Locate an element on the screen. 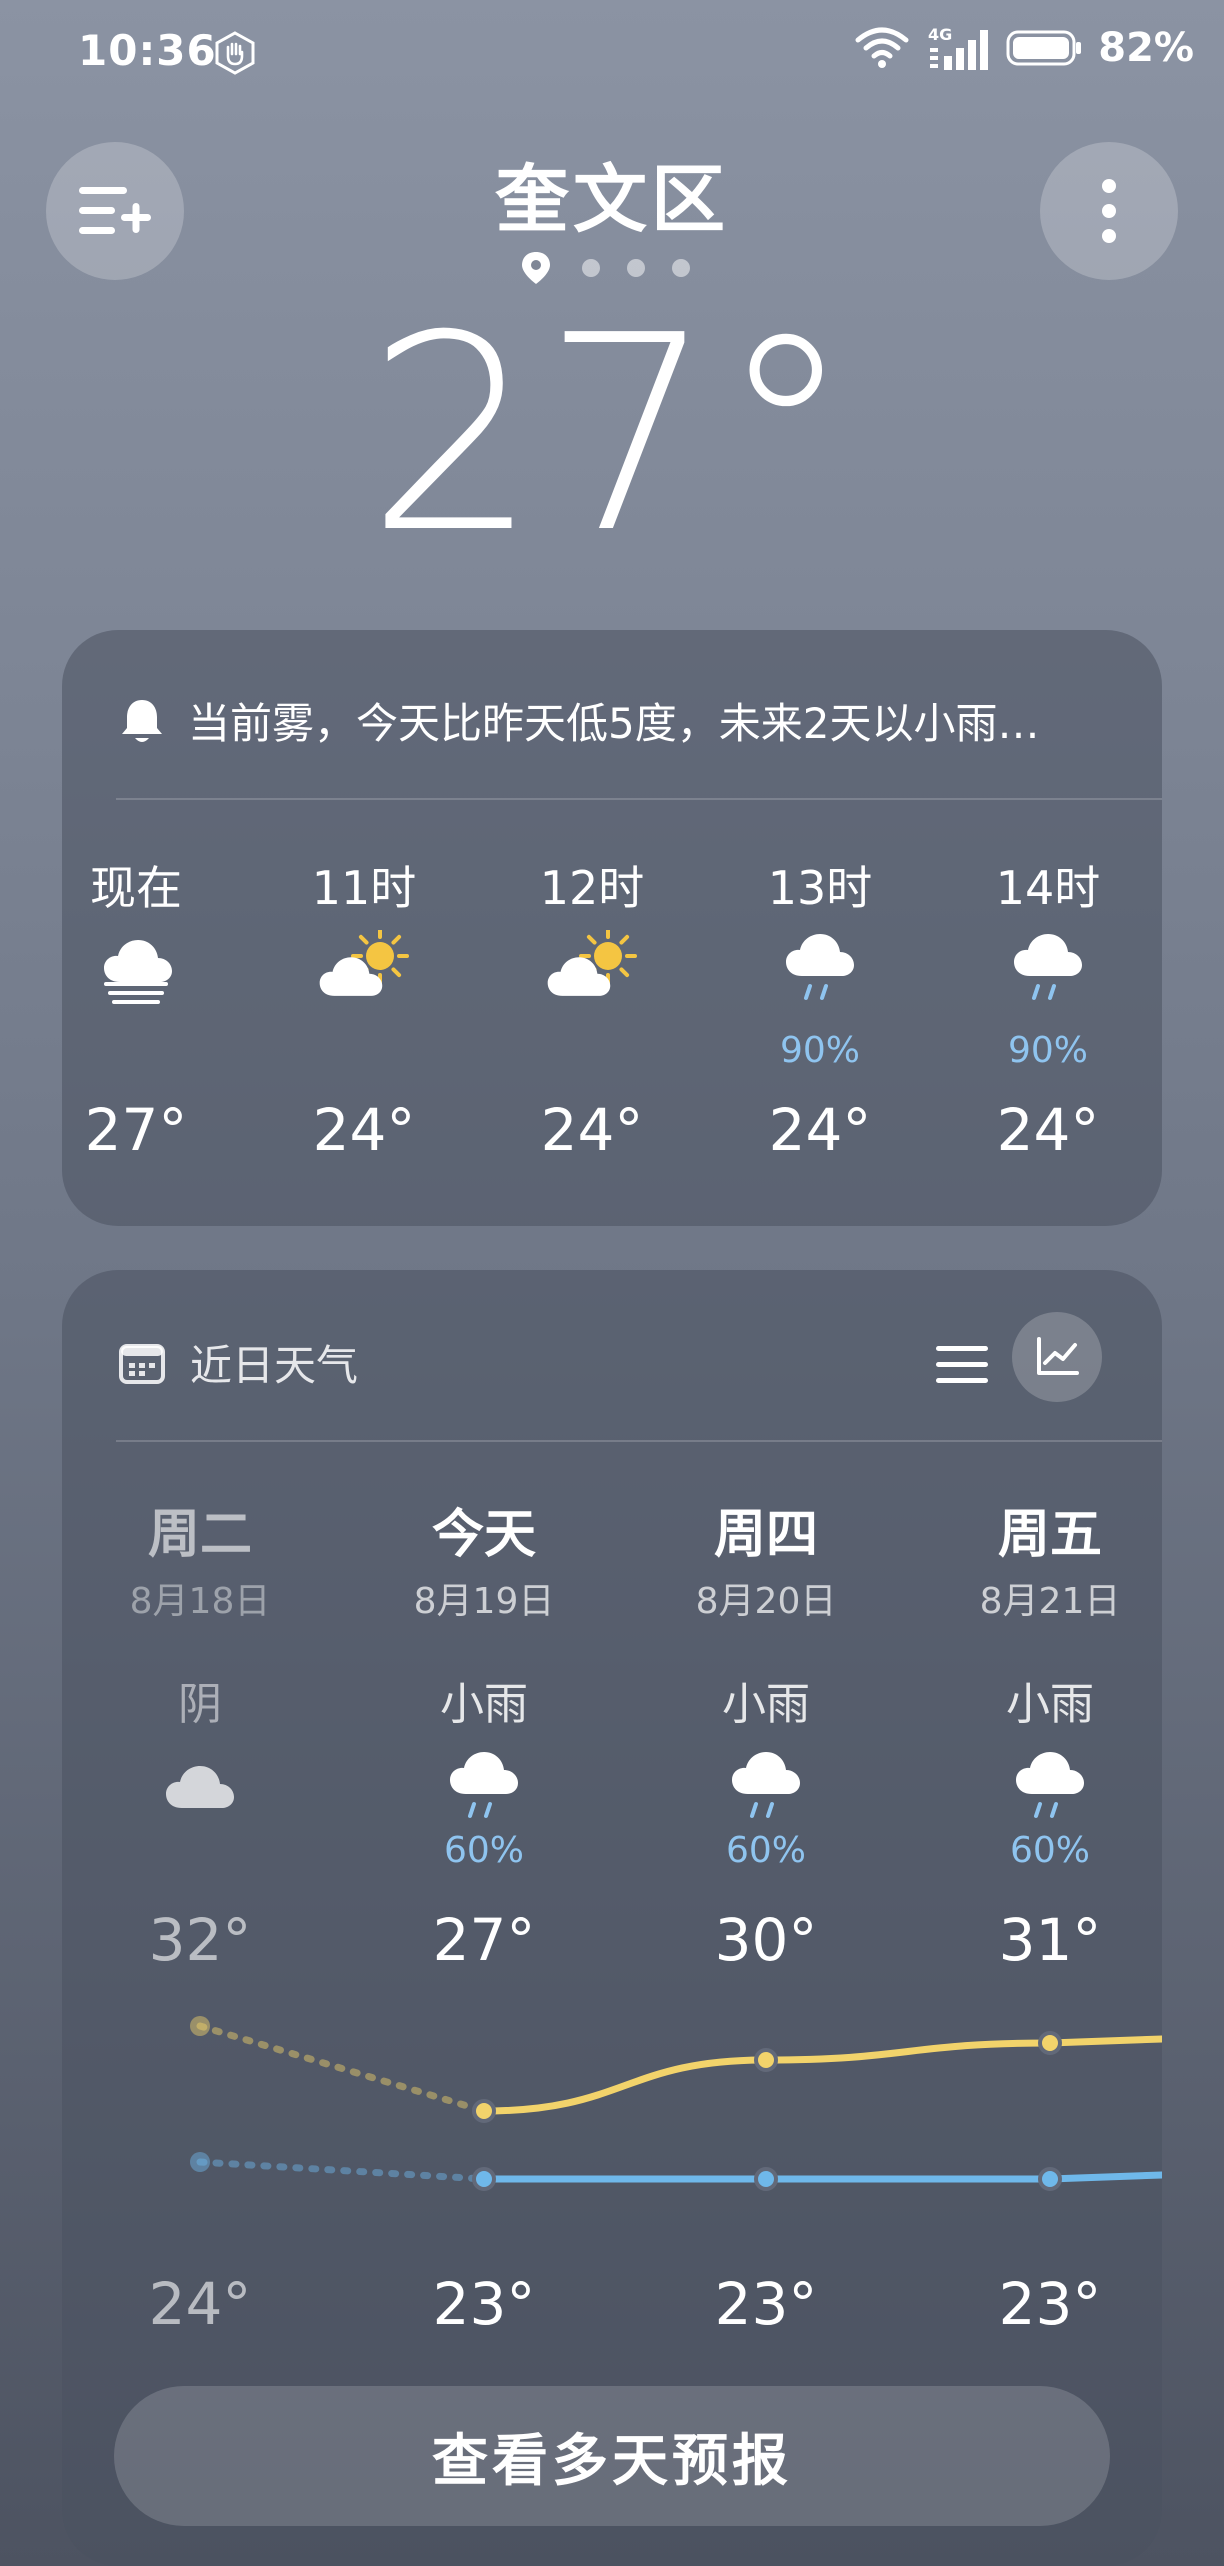 The image size is (1224, 2566). high-temp-past-segment is located at coordinates (342, 2068).